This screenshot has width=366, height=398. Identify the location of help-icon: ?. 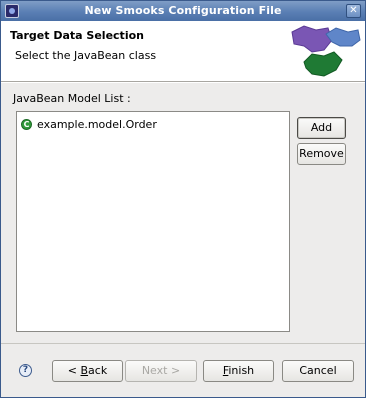
(25, 370).